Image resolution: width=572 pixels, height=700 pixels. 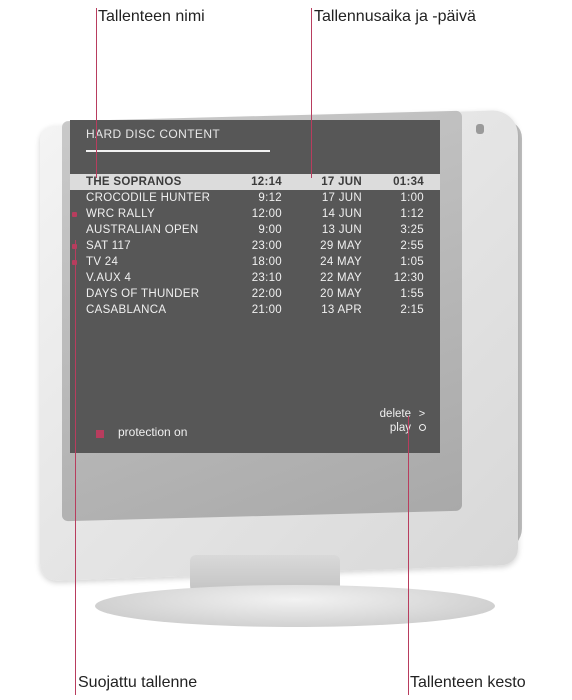 I want to click on recording-duration: 1:05, so click(x=412, y=262).